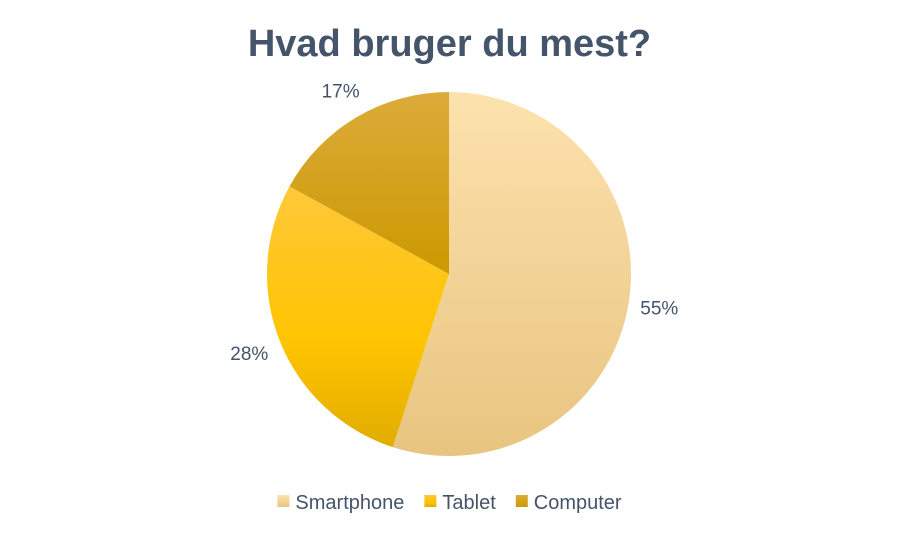 The width and height of the screenshot is (899, 537). I want to click on legend: Smartphone Tablet Computer, so click(449, 503).